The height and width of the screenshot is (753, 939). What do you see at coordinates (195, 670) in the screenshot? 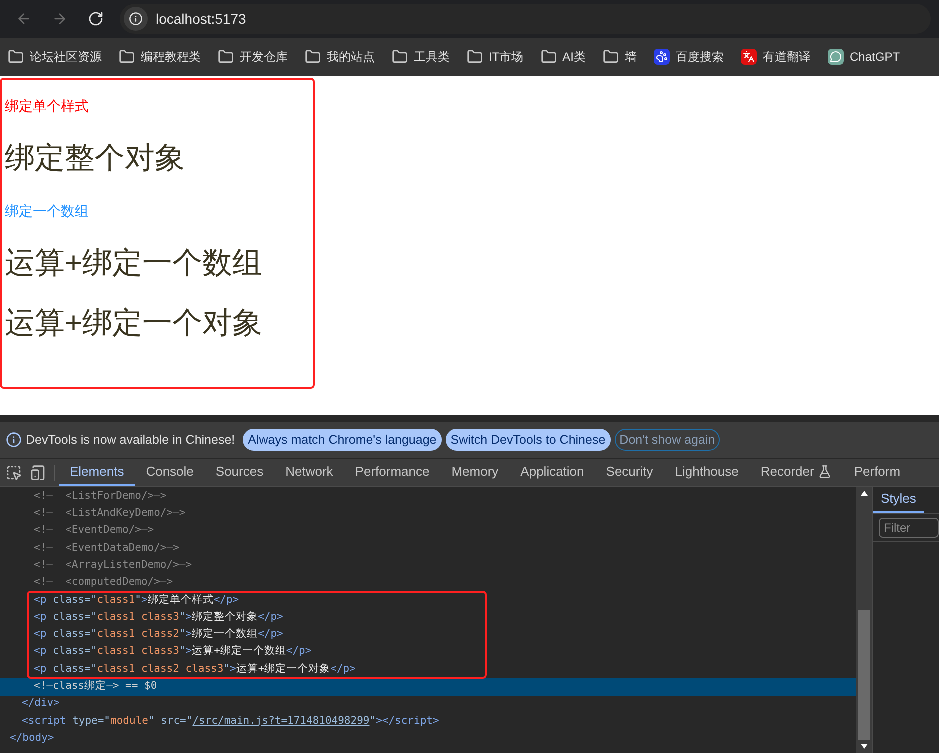
I see `dom-node-line: <p class="class1 class2 class3">运算+绑定一个对象</p>` at bounding box center [195, 670].